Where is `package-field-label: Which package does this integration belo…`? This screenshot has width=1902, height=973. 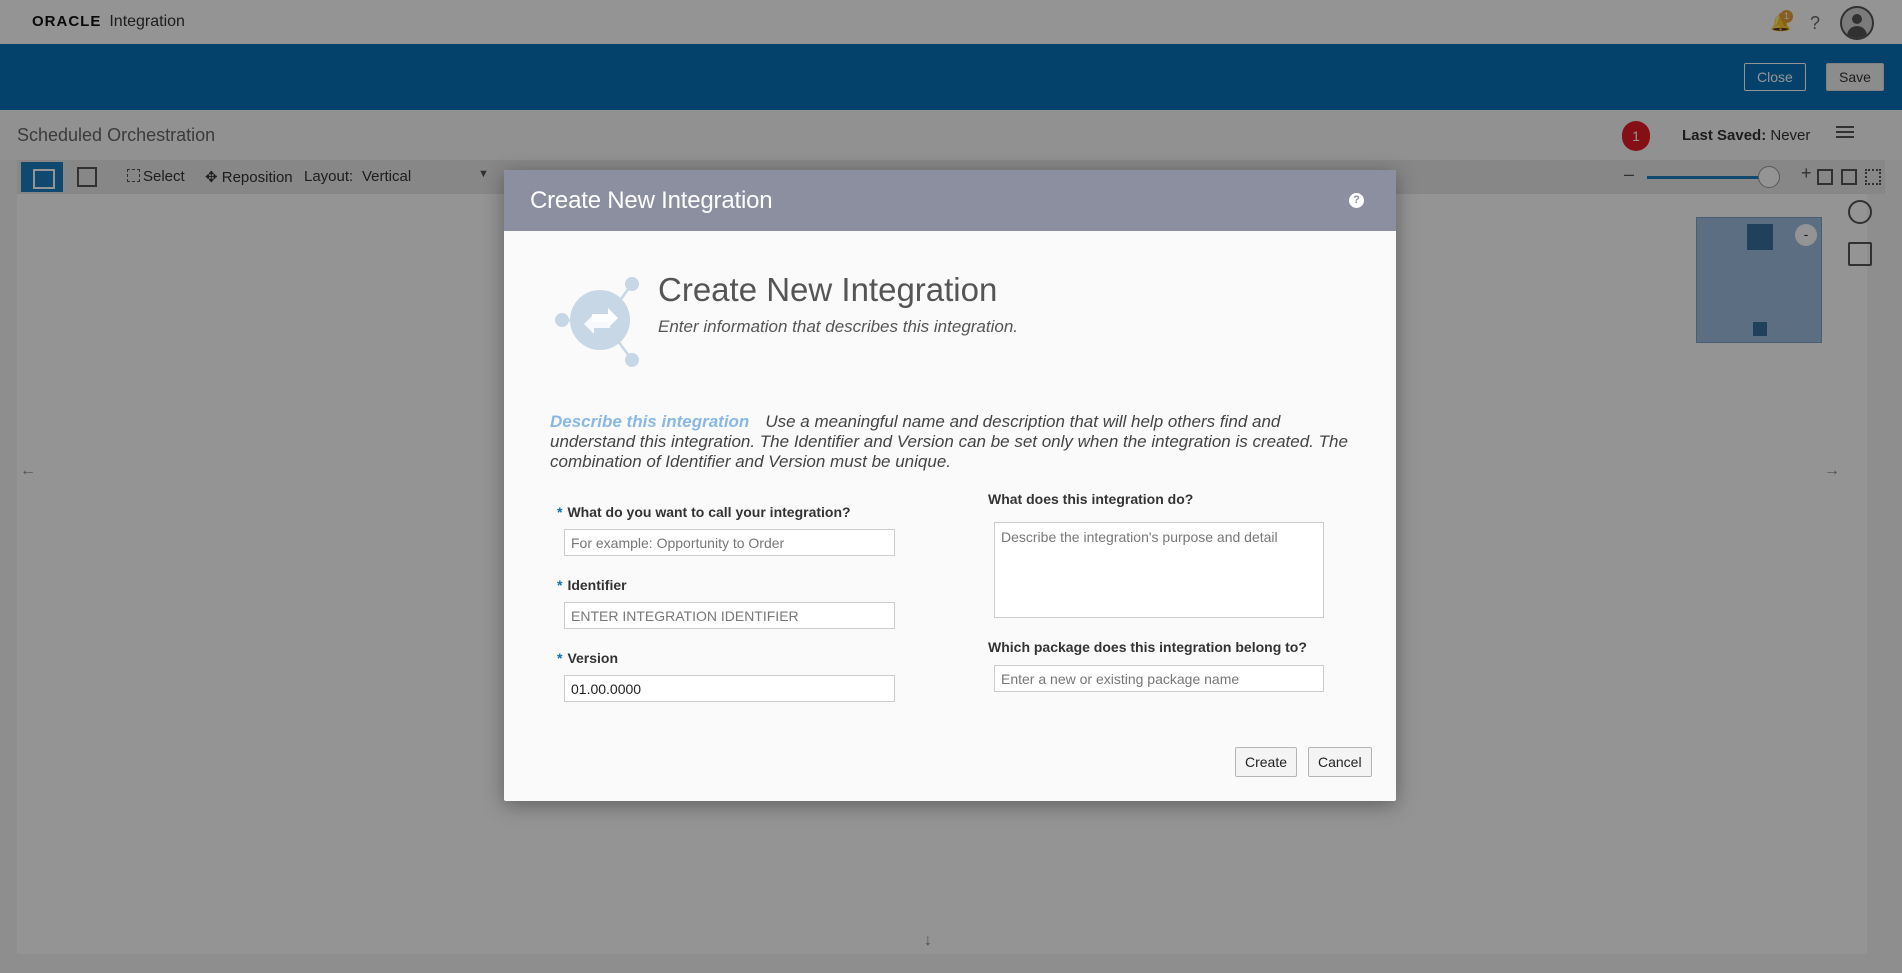
package-field-label: Which package does this integration belo… is located at coordinates (1147, 647).